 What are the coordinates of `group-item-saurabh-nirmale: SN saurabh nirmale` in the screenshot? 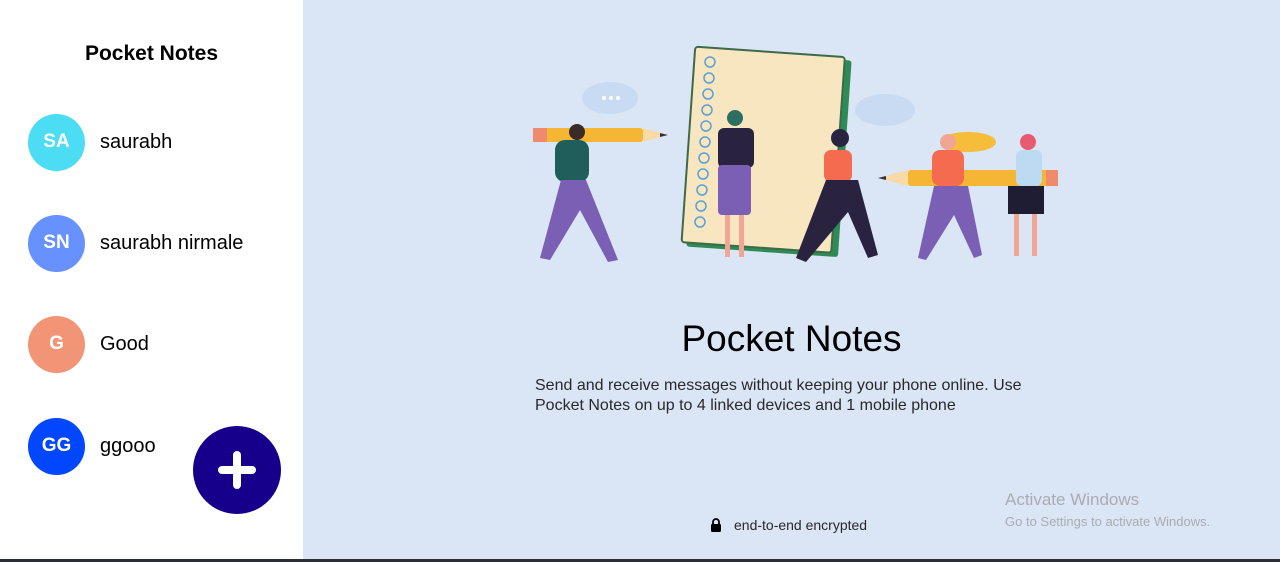 It's located at (135, 243).